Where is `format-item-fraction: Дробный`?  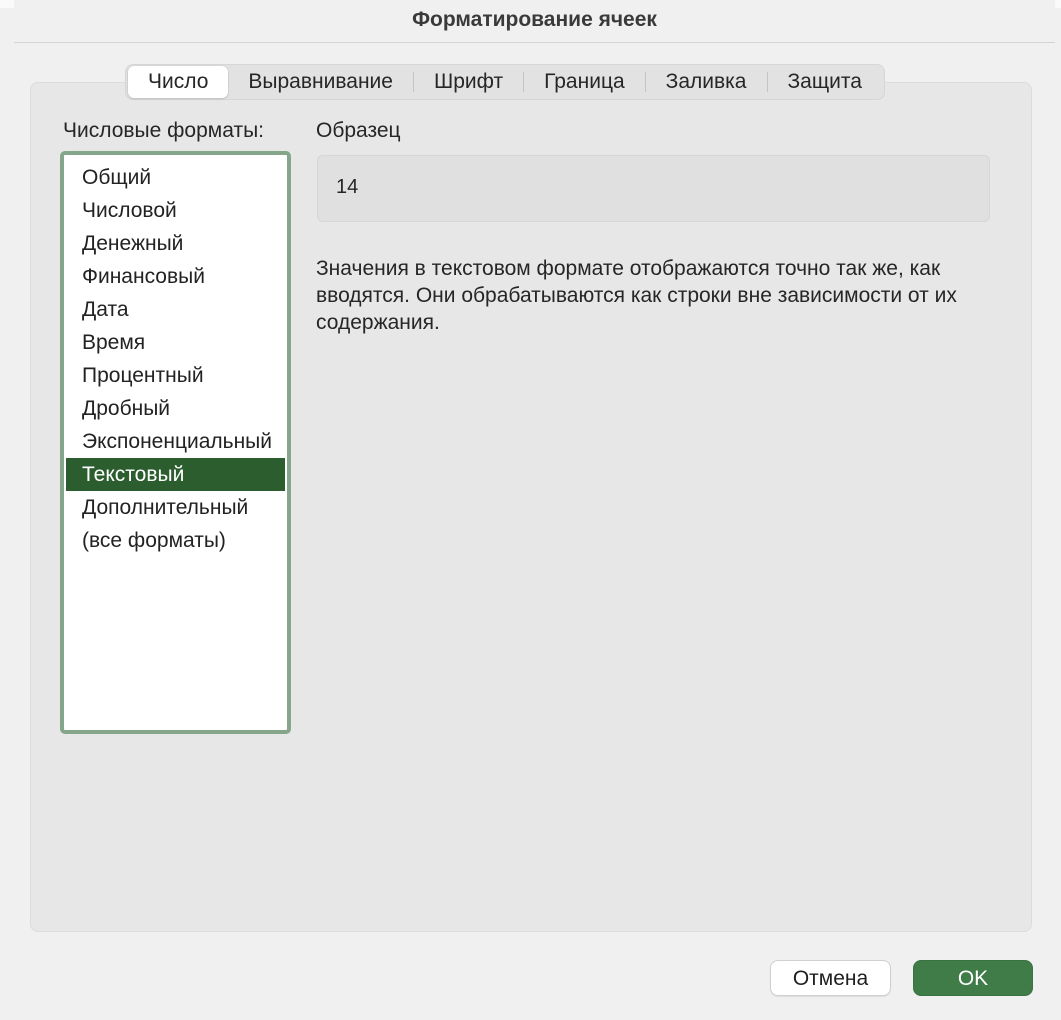 format-item-fraction: Дробный is located at coordinates (175, 408).